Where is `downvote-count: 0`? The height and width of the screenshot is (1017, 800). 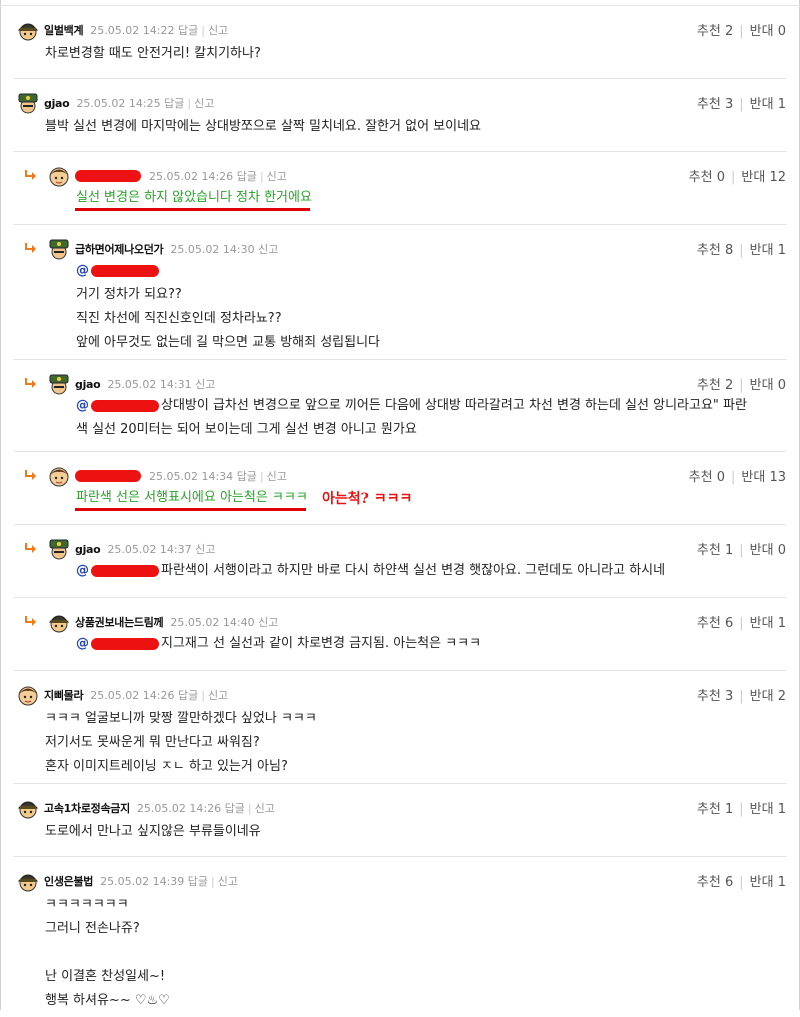 downvote-count: 0 is located at coordinates (781, 385).